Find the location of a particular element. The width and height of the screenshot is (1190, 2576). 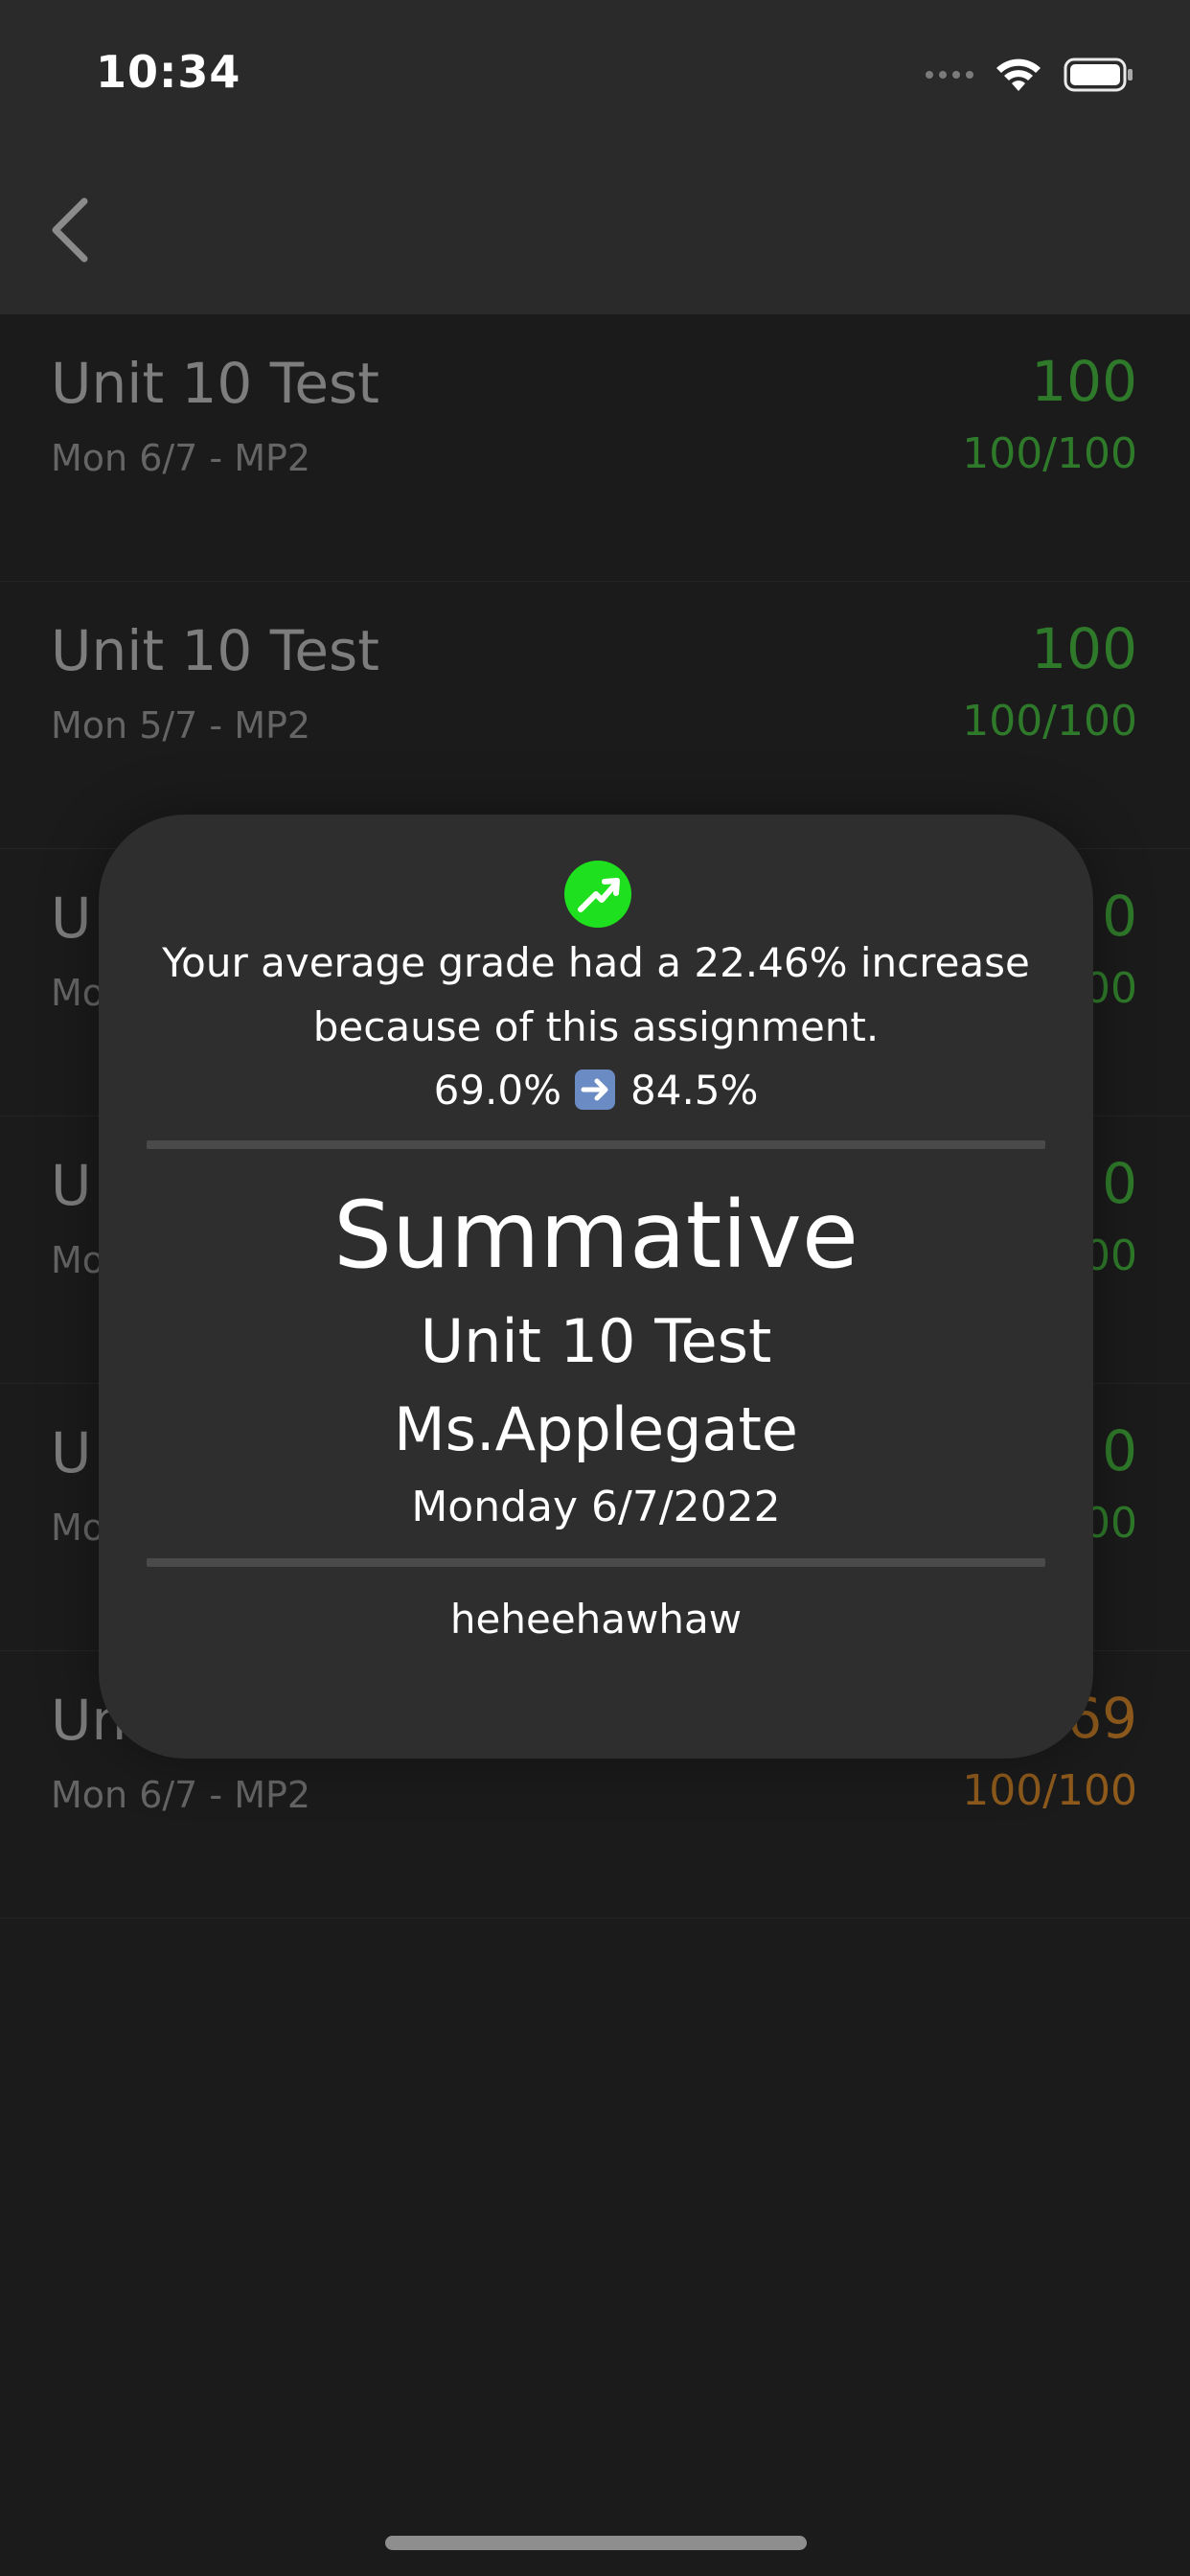

teacher-name: Ms.Applegate is located at coordinates (596, 1429).